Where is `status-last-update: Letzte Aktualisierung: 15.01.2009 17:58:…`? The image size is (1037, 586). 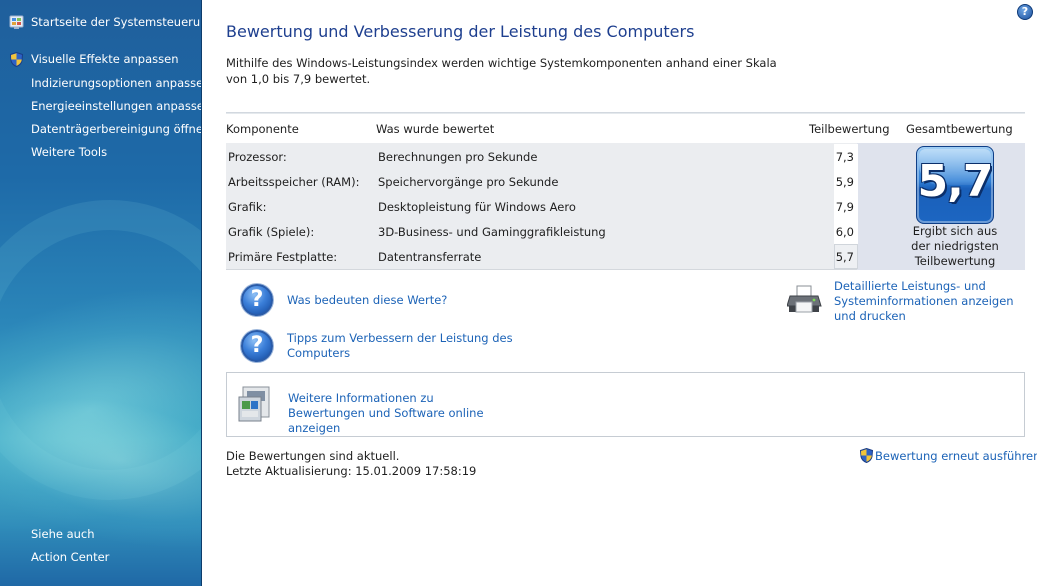 status-last-update: Letzte Aktualisierung: 15.01.2009 17:58:… is located at coordinates (351, 471).